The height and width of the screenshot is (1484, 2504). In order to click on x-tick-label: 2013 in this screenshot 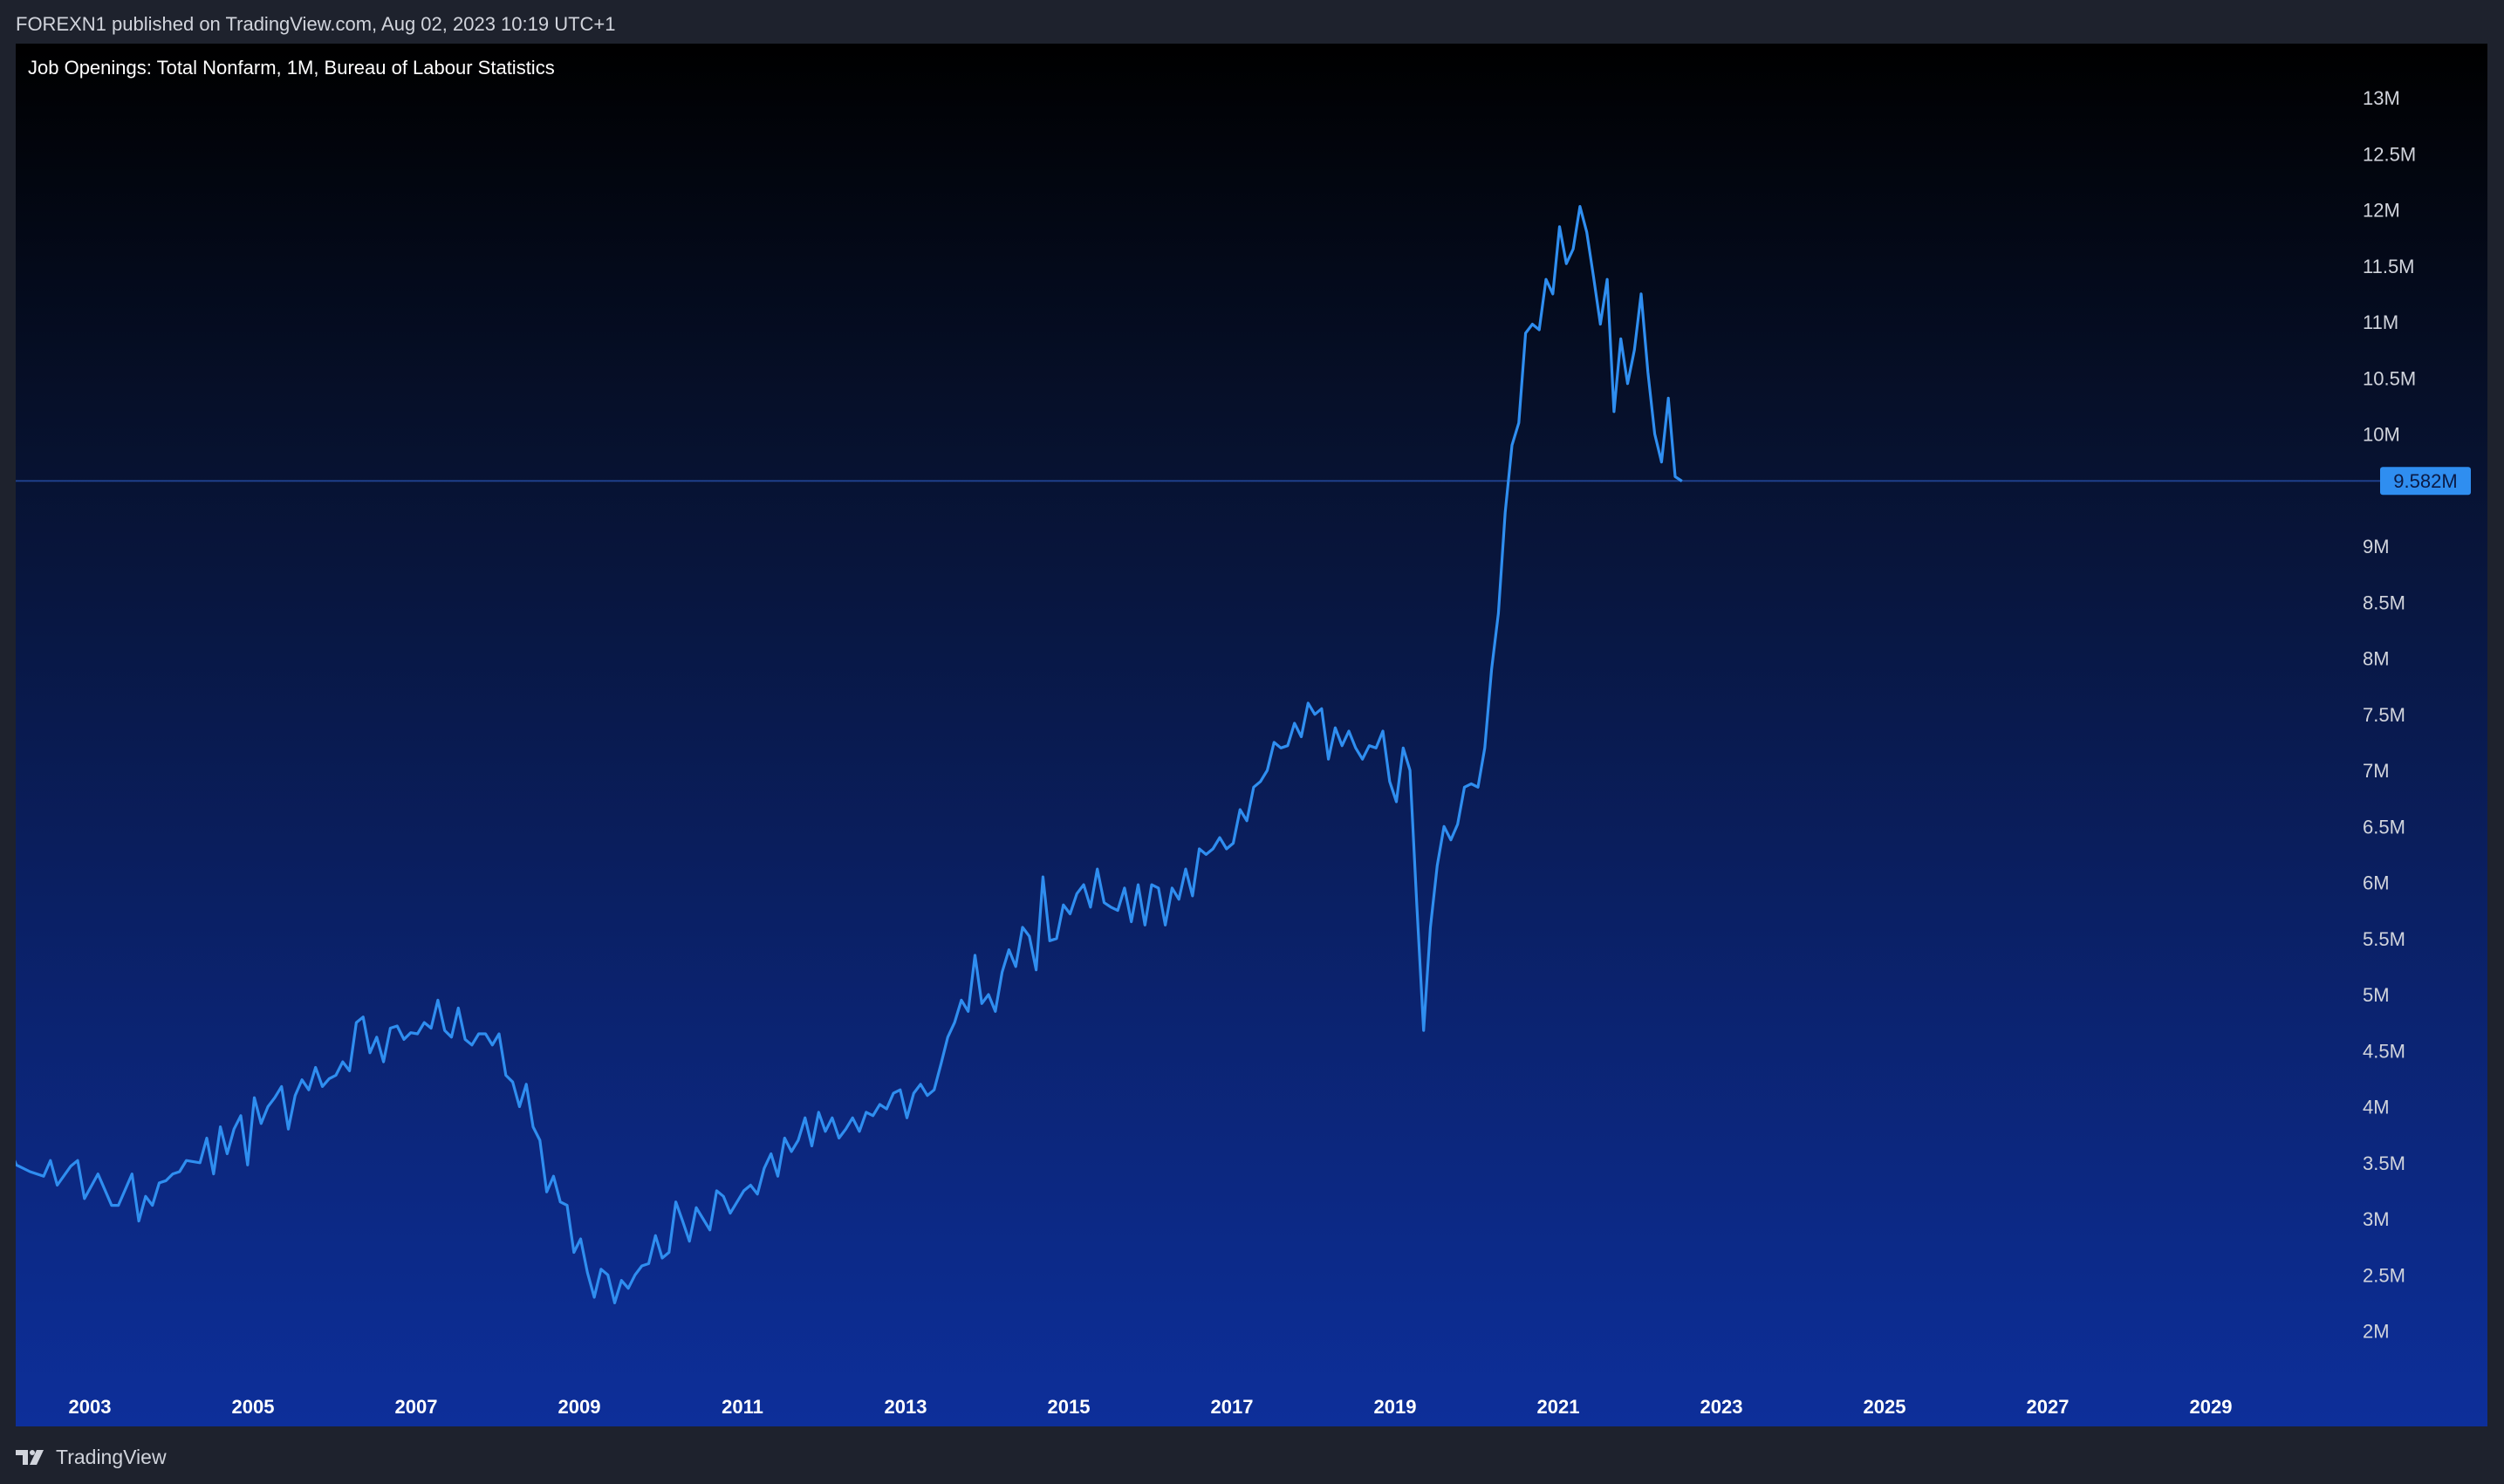, I will do `click(906, 1407)`.